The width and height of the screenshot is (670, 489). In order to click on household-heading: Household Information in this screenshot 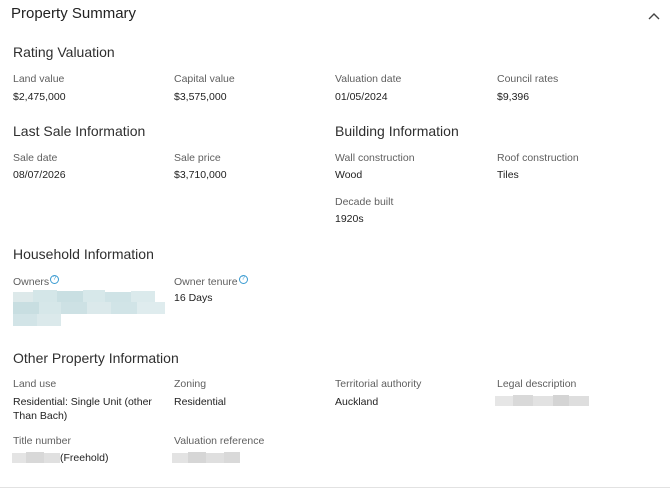, I will do `click(83, 254)`.